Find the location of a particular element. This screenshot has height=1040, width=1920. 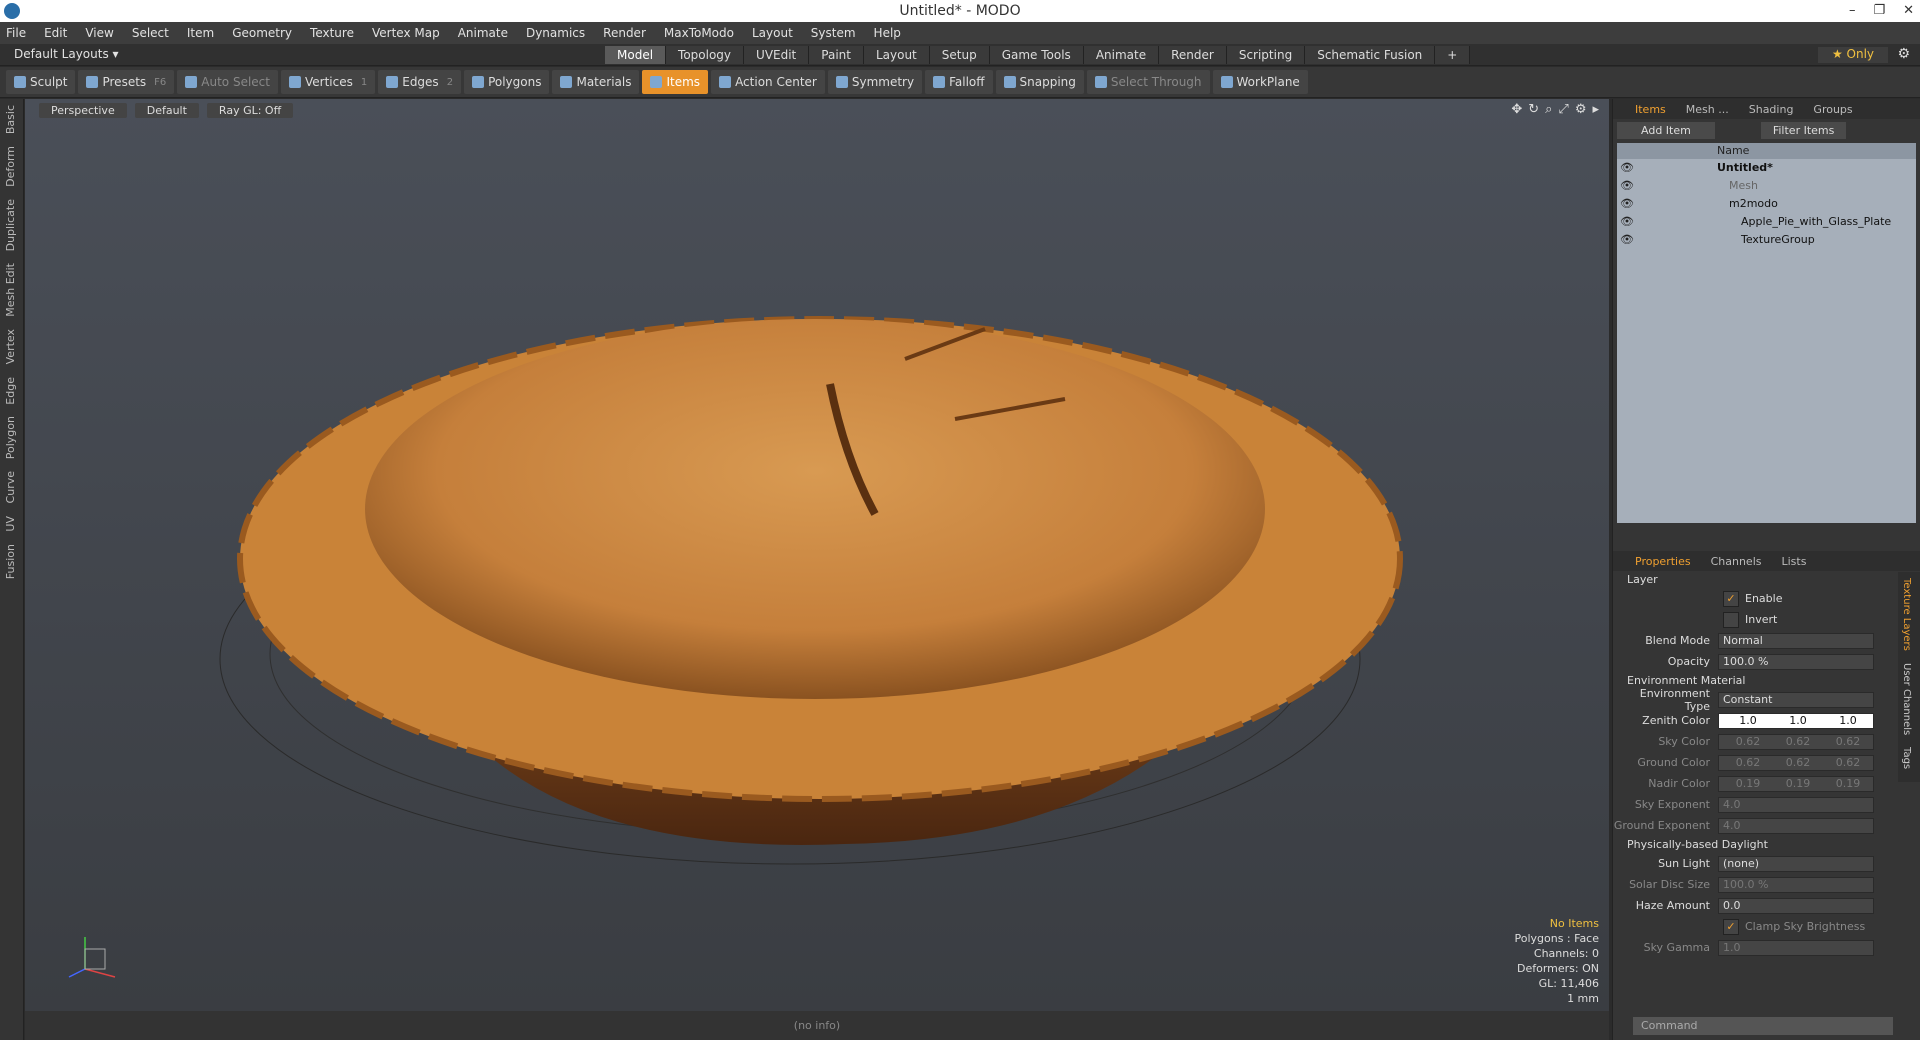

tab-shading: Shading is located at coordinates (1771, 109).